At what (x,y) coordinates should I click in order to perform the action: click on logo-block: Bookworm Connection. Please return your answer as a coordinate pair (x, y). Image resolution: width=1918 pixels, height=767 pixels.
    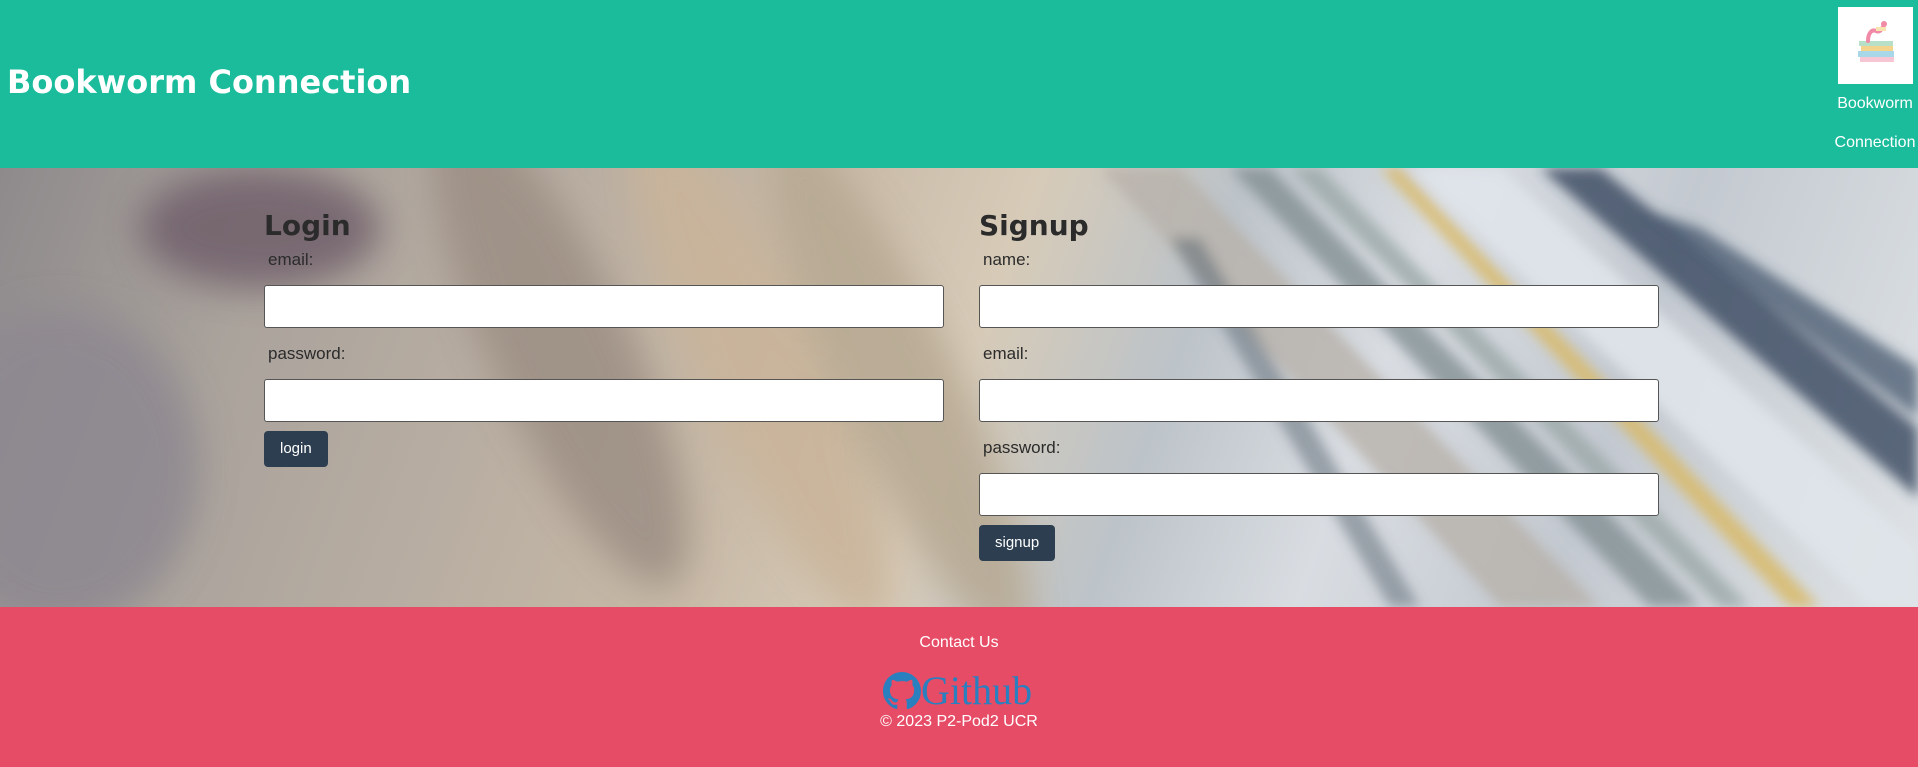
    Looking at the image, I should click on (1875, 84).